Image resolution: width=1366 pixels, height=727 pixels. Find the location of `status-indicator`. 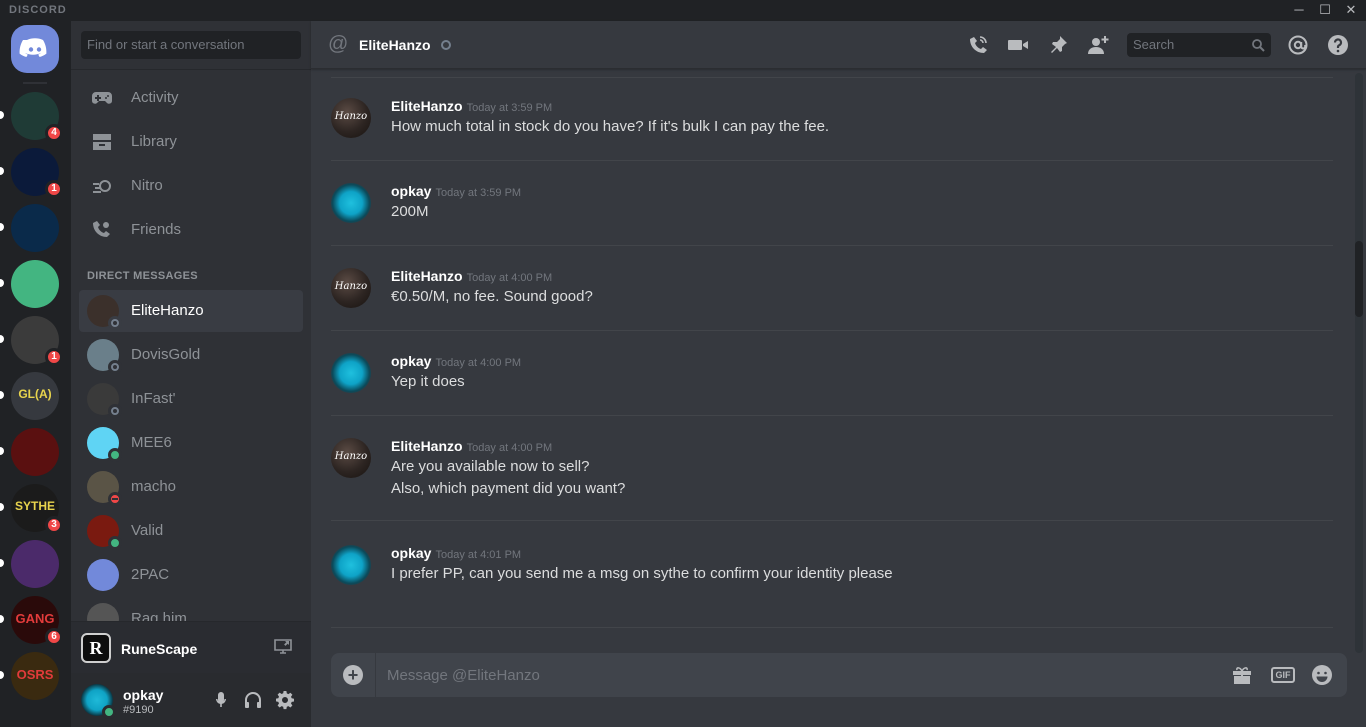

status-indicator is located at coordinates (115, 323).